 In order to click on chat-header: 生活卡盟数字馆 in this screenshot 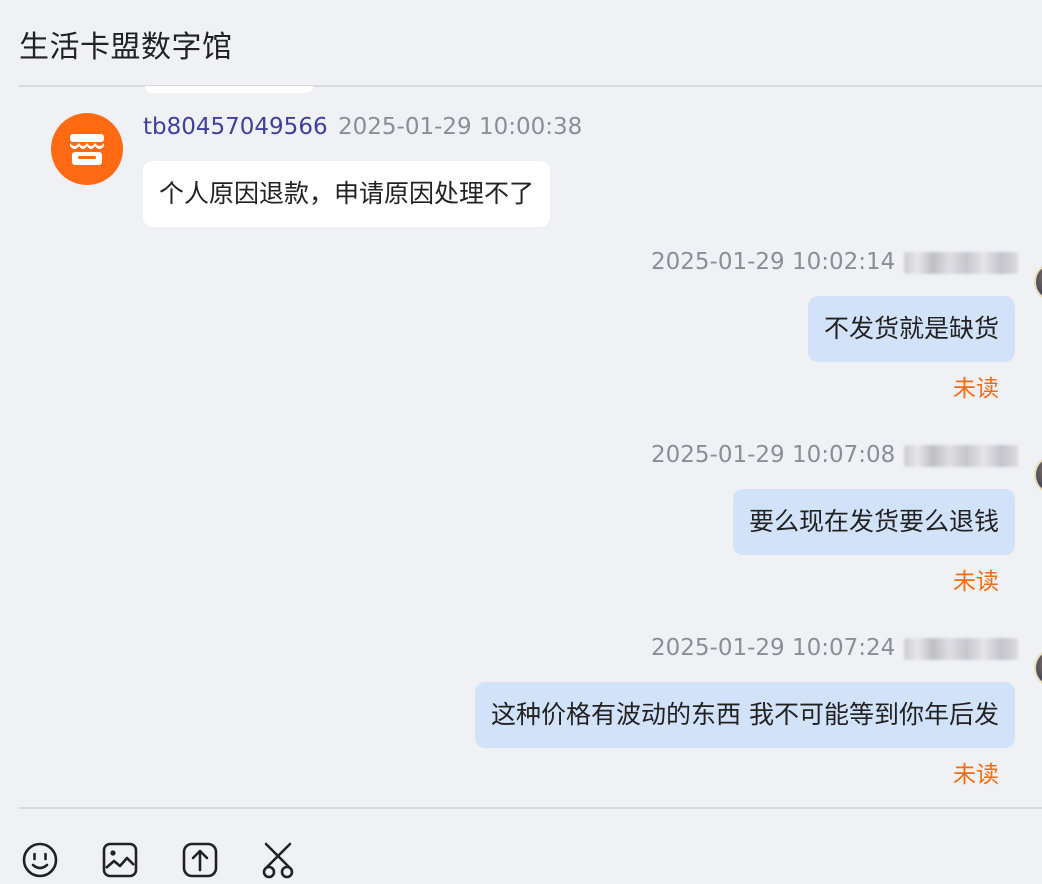, I will do `click(530, 43)`.